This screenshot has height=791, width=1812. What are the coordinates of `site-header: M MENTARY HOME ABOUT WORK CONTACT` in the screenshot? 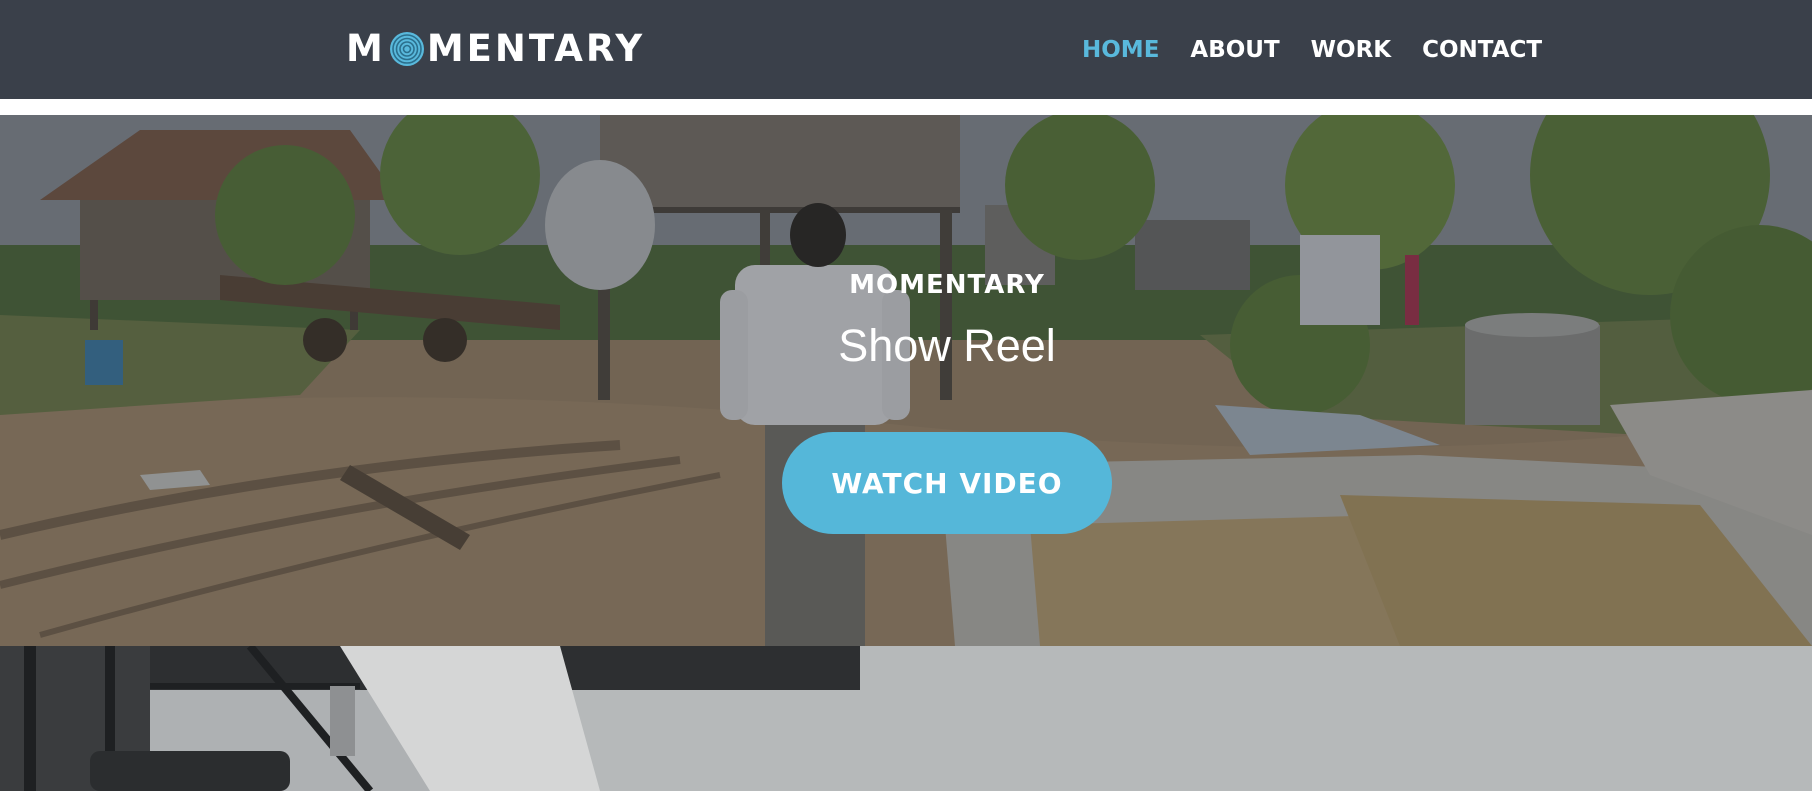 It's located at (906, 49).